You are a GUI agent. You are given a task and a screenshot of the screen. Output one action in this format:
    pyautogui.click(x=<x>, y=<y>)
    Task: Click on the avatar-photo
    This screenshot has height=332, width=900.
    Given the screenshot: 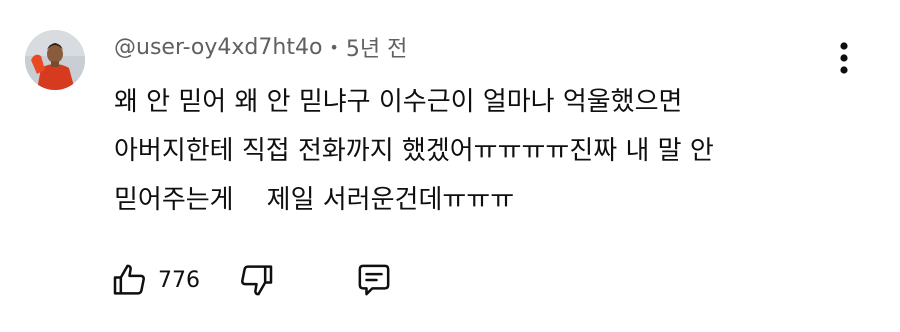 What is the action you would take?
    pyautogui.click(x=55, y=60)
    